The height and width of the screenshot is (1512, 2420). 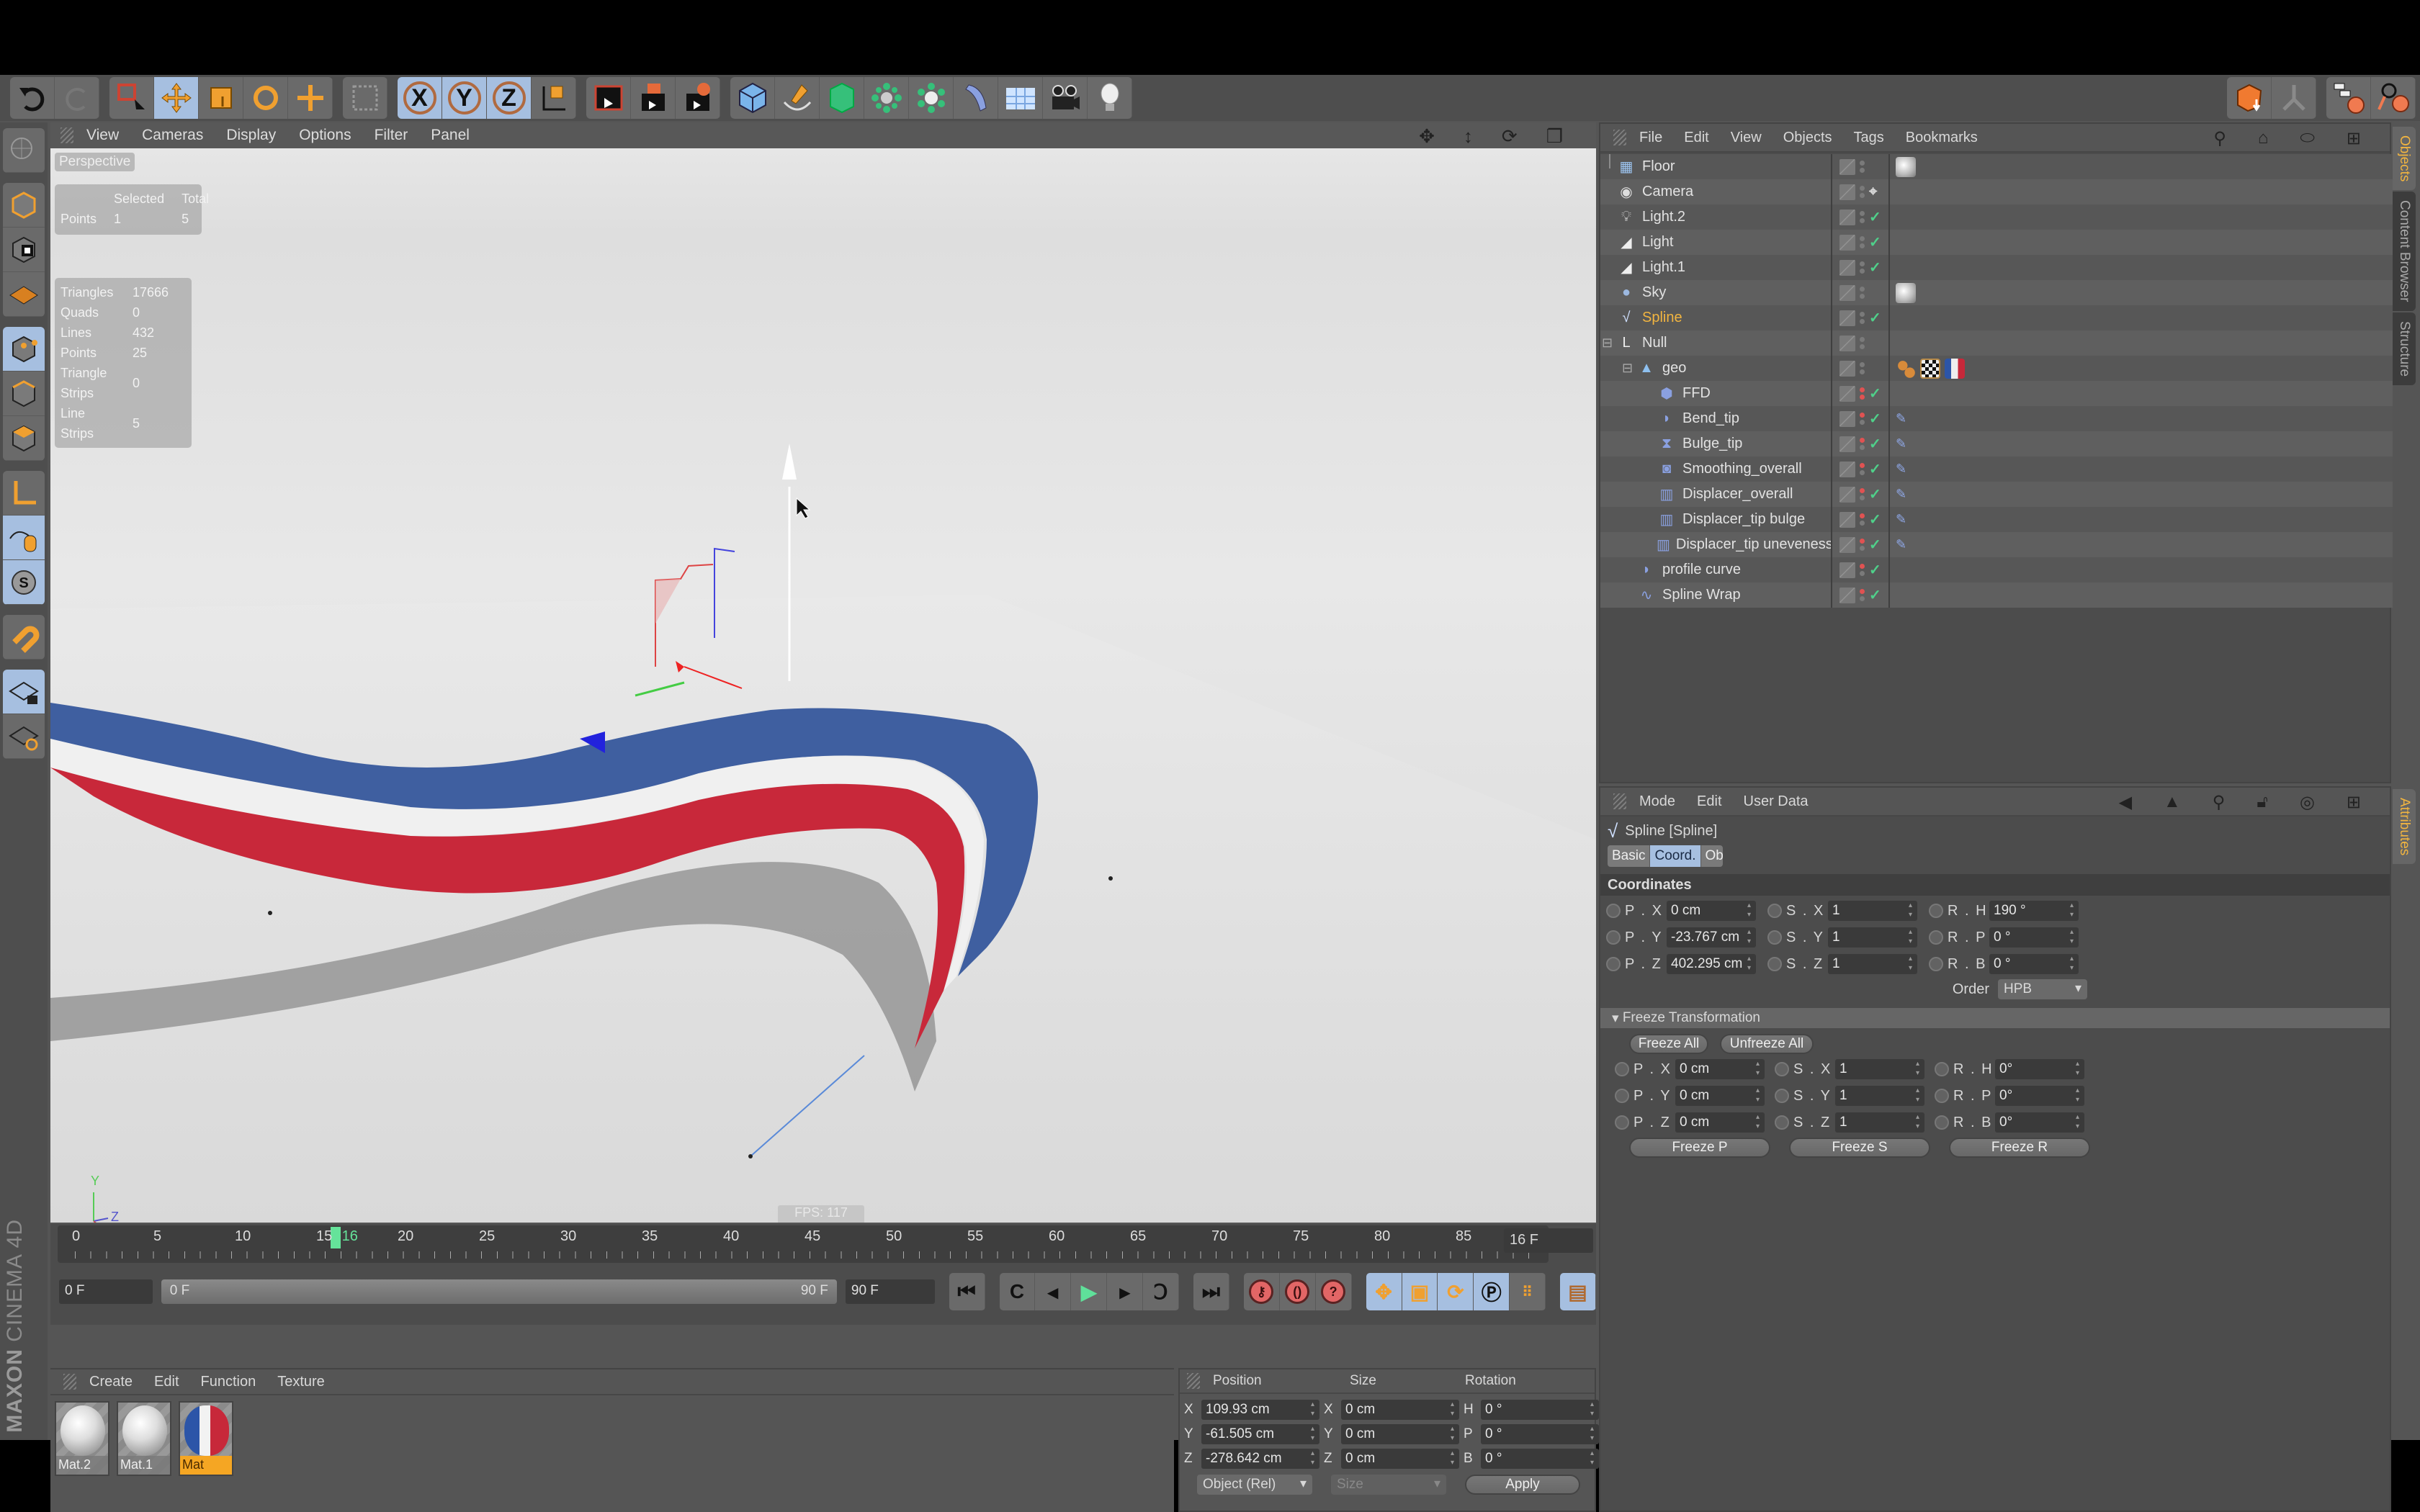 What do you see at coordinates (77, 98) in the screenshot?
I see `redo-icon` at bounding box center [77, 98].